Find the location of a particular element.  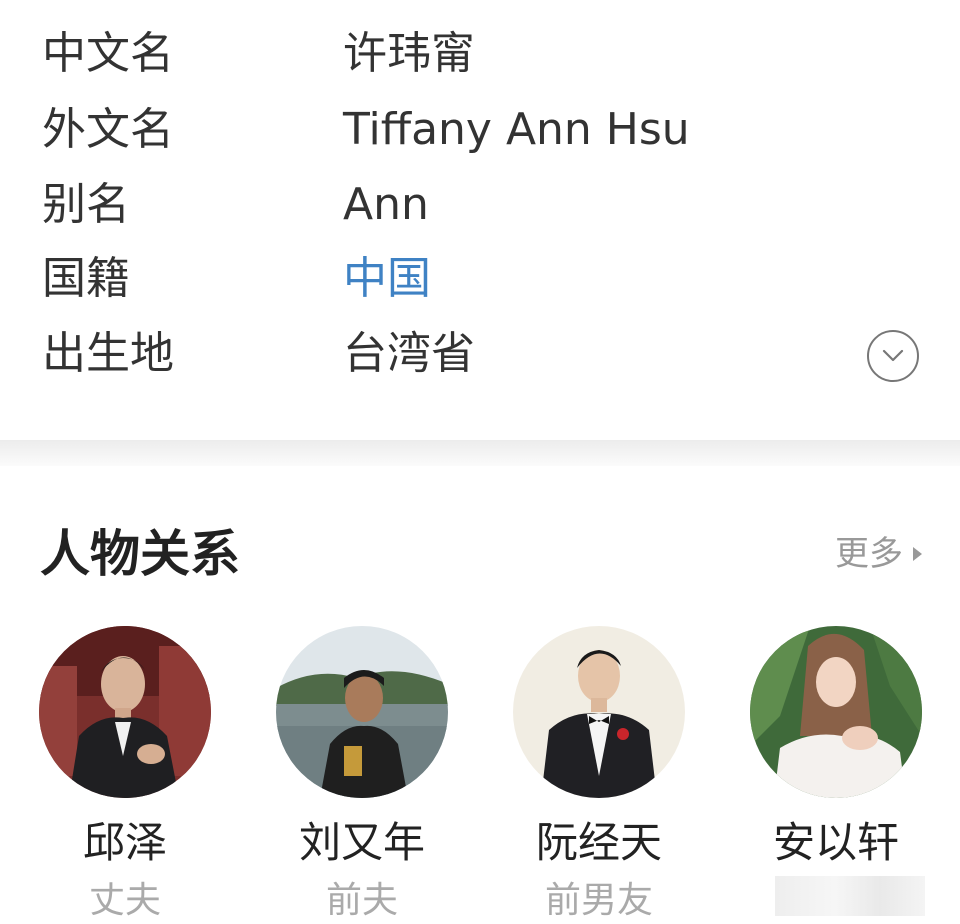

info-value: 许玮甯 is located at coordinates (409, 53).